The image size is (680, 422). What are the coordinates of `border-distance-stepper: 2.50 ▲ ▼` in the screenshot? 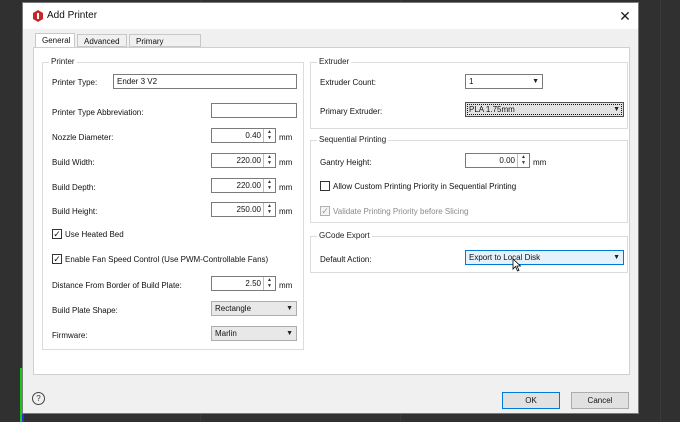 It's located at (243, 283).